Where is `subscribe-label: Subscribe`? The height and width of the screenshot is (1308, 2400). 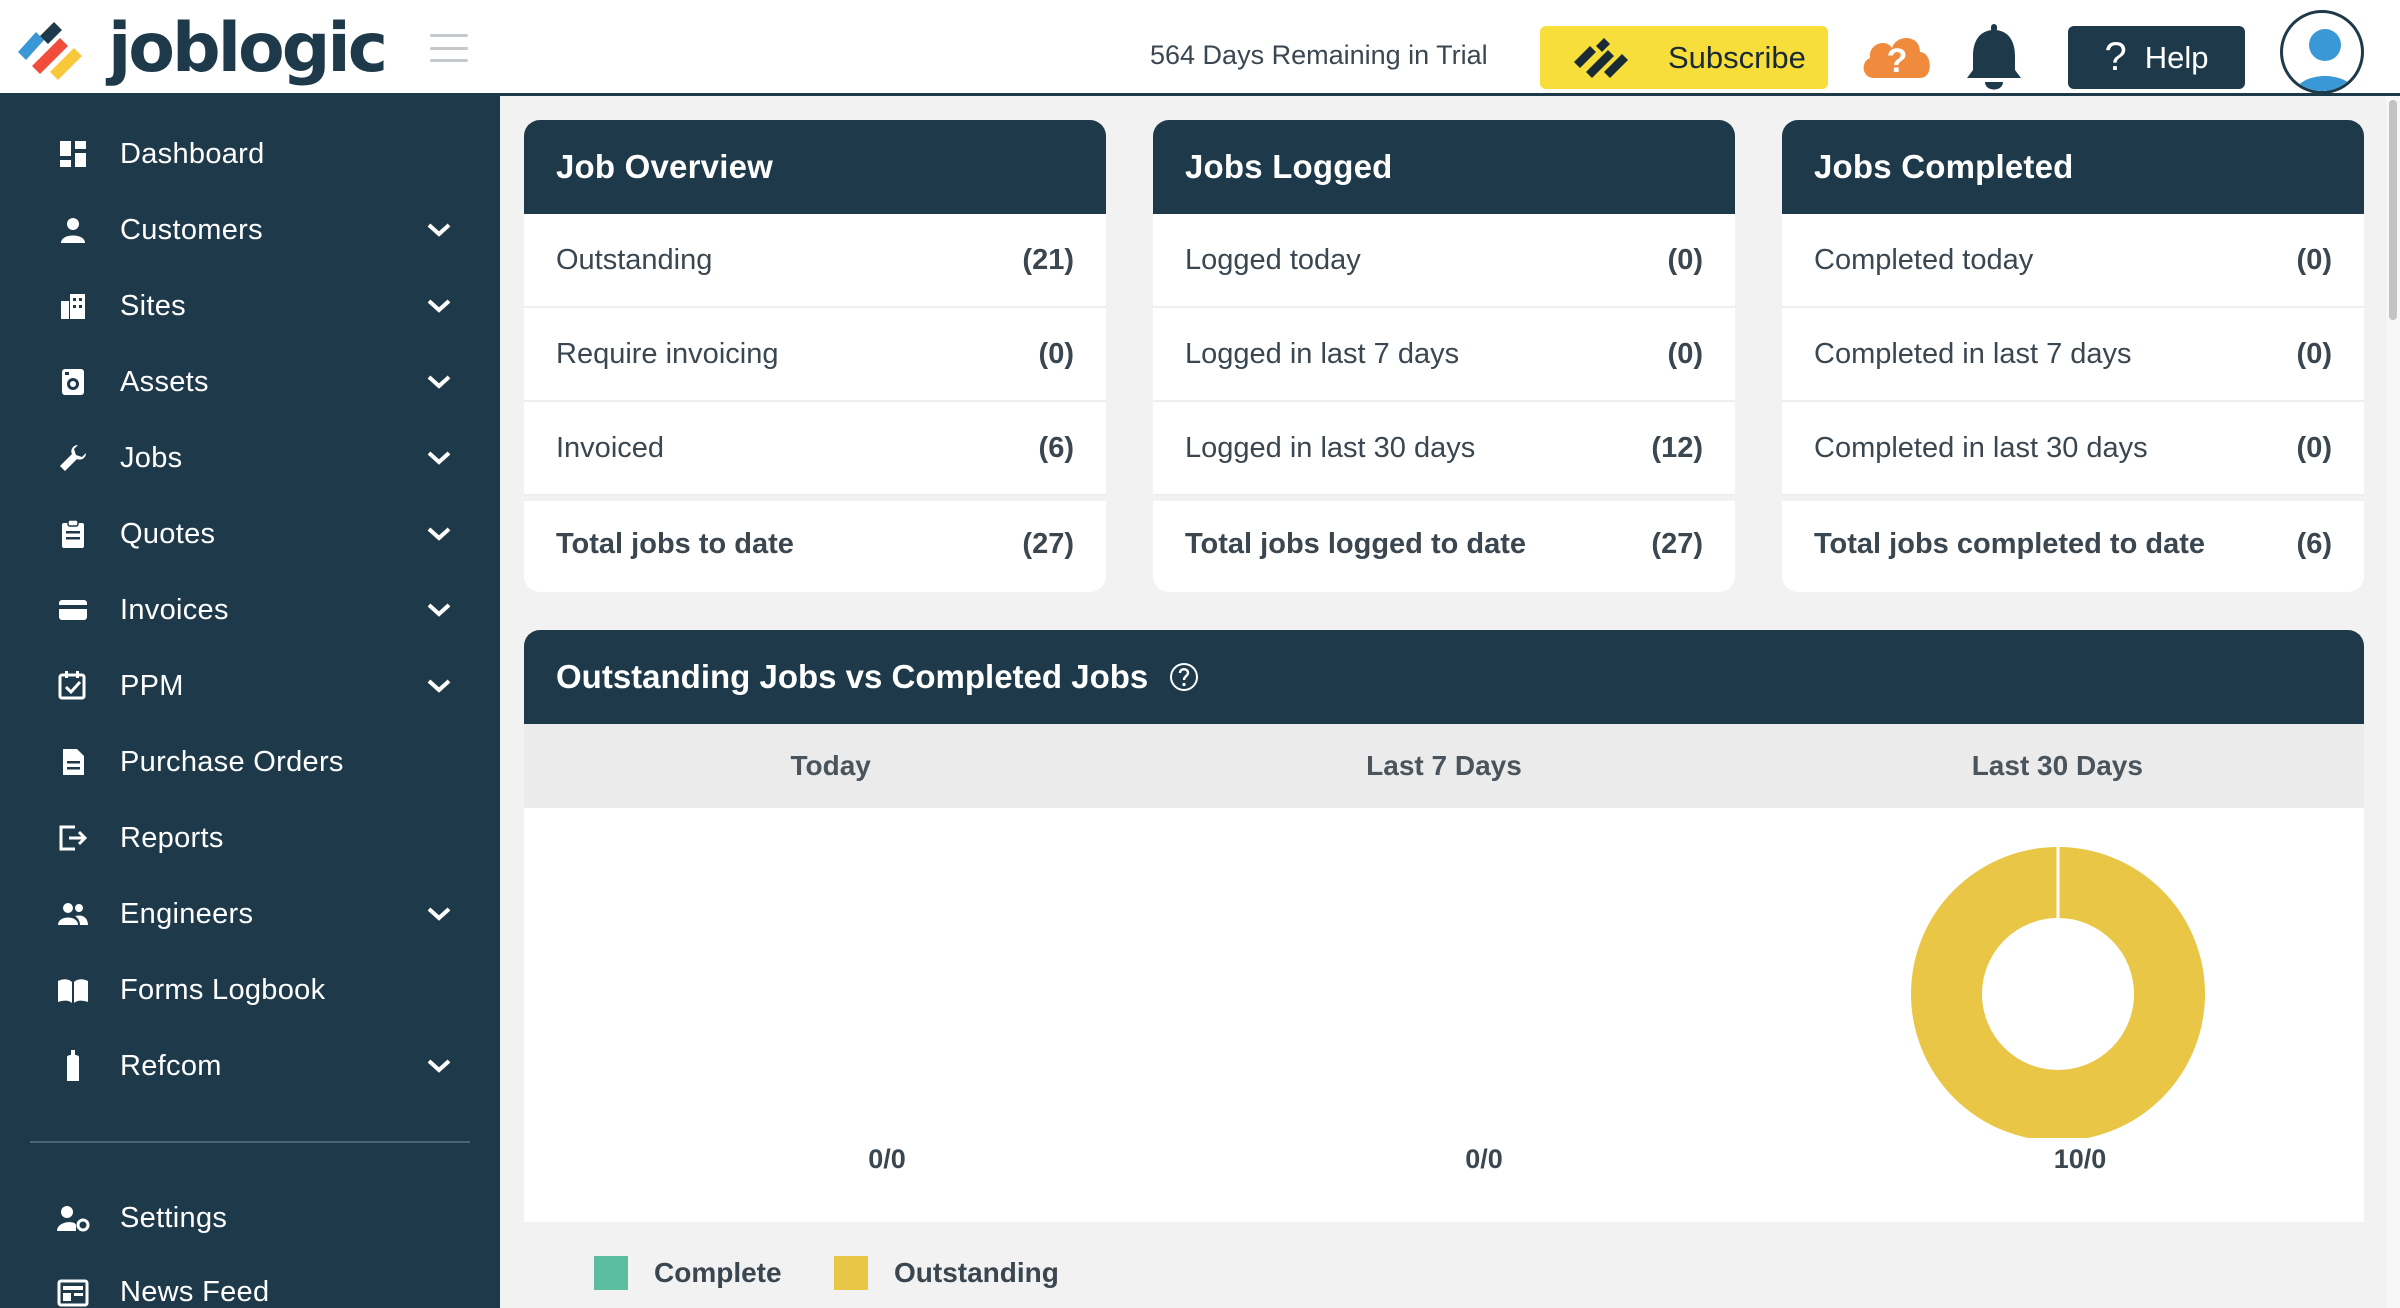
subscribe-label: Subscribe is located at coordinates (1737, 57).